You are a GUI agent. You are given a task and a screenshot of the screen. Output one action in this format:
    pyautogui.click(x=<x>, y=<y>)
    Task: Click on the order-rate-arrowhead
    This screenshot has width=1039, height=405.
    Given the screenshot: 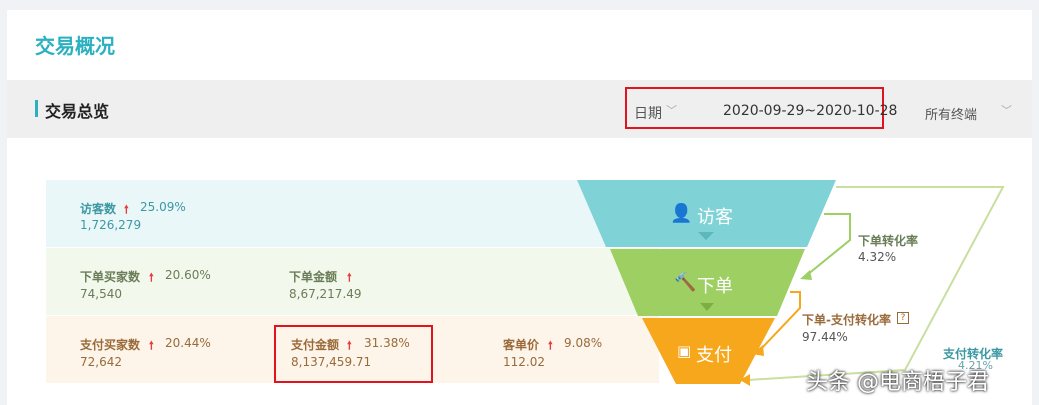 What is the action you would take?
    pyautogui.click(x=806, y=275)
    